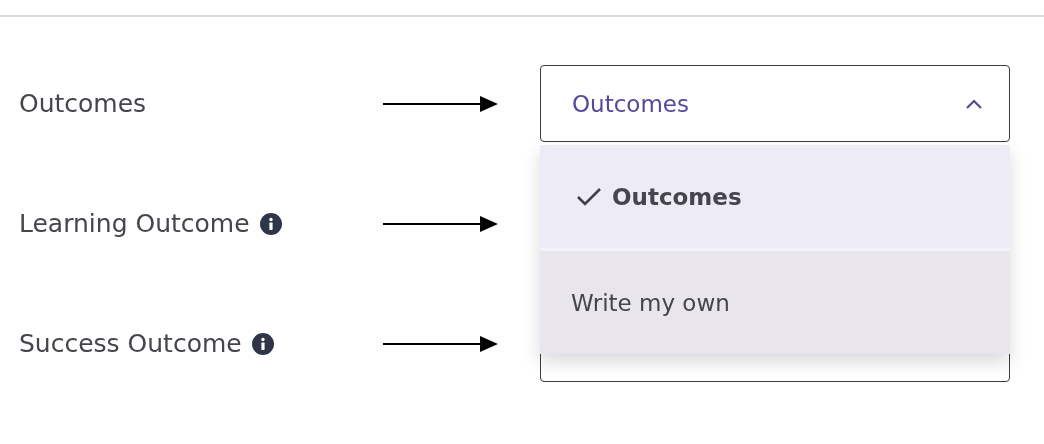  Describe the element at coordinates (83, 103) in the screenshot. I see `field-label: Outcomes` at that location.